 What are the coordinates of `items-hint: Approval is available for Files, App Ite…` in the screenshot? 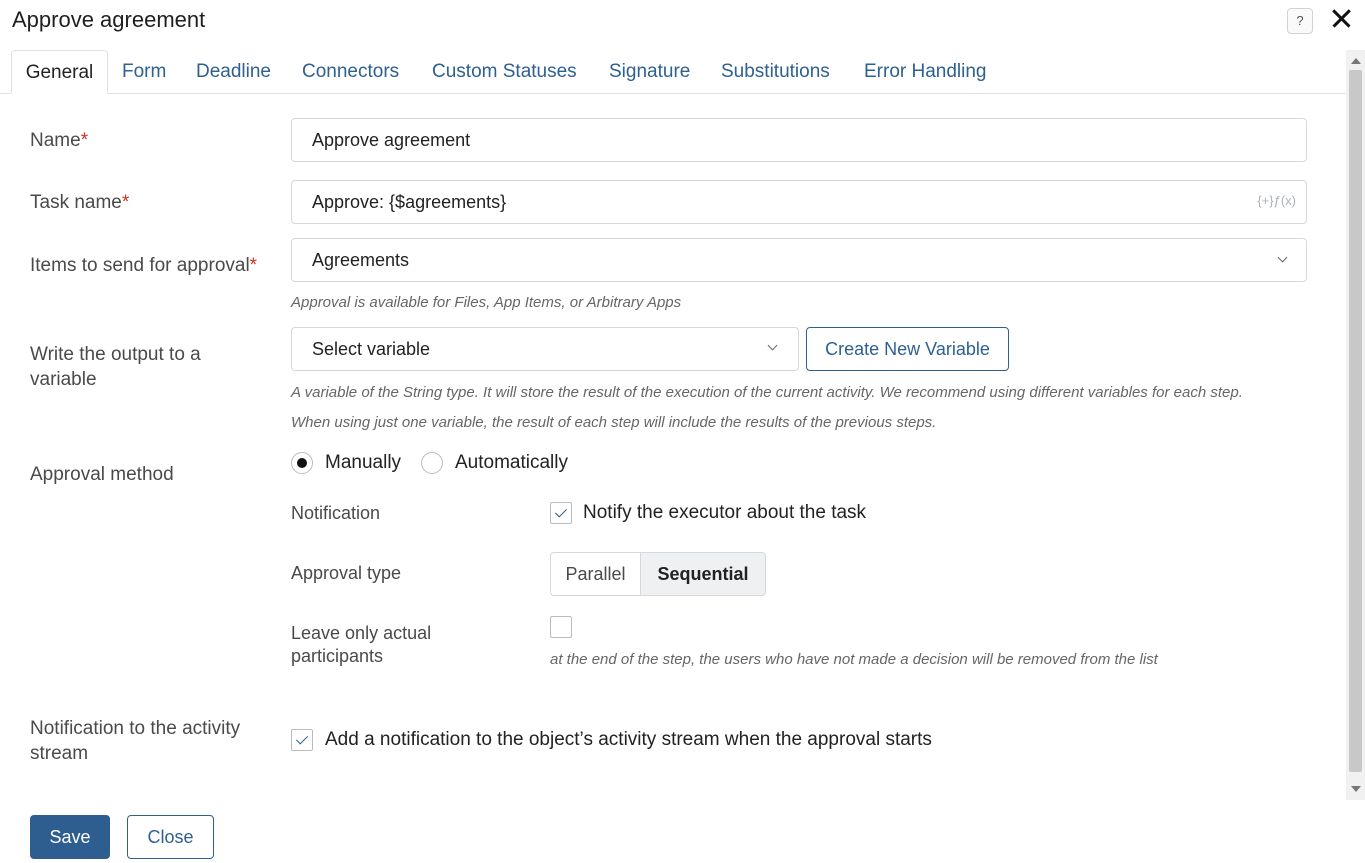 It's located at (486, 302).